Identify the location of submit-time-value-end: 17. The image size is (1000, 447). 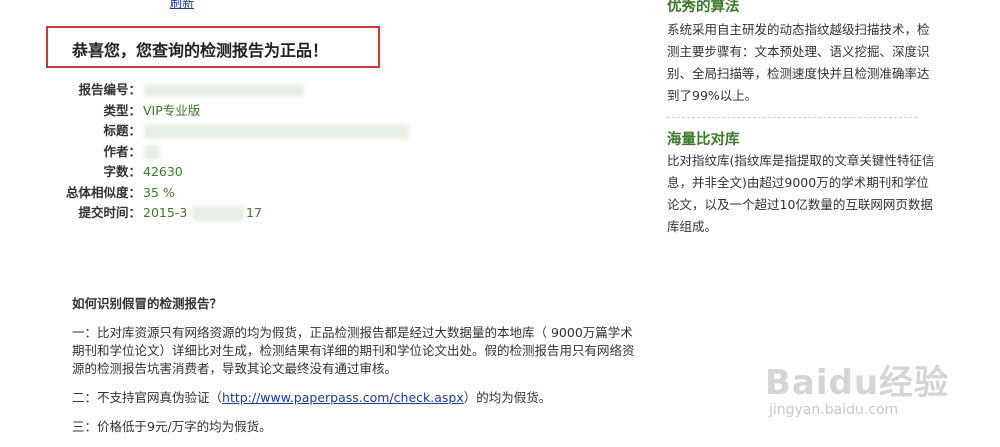
(254, 212).